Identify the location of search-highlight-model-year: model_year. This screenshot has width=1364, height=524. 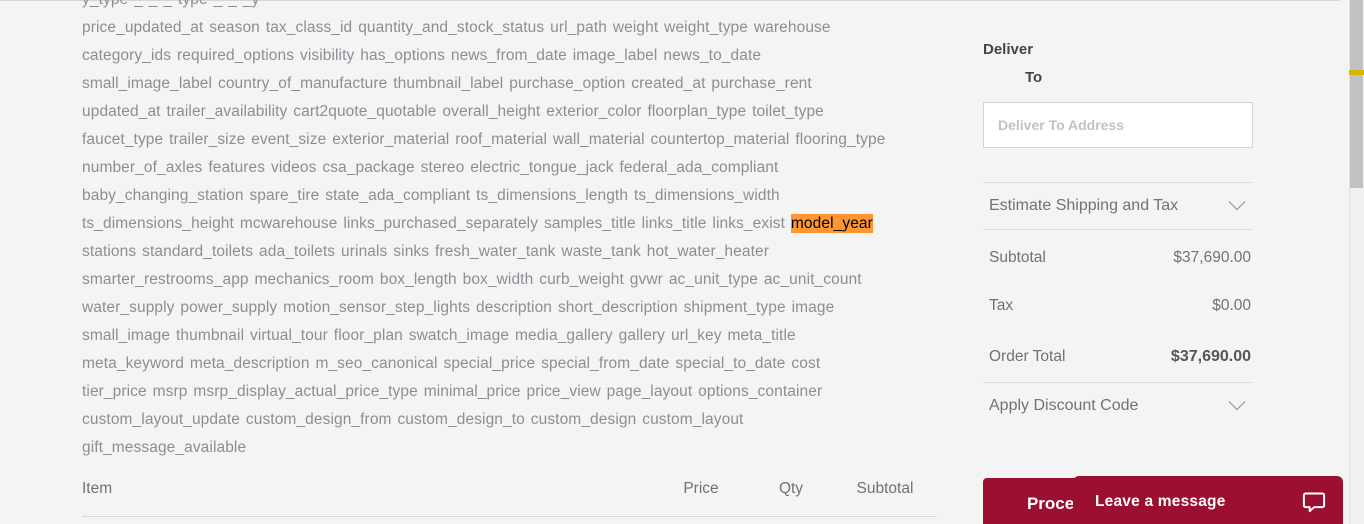
(831, 223).